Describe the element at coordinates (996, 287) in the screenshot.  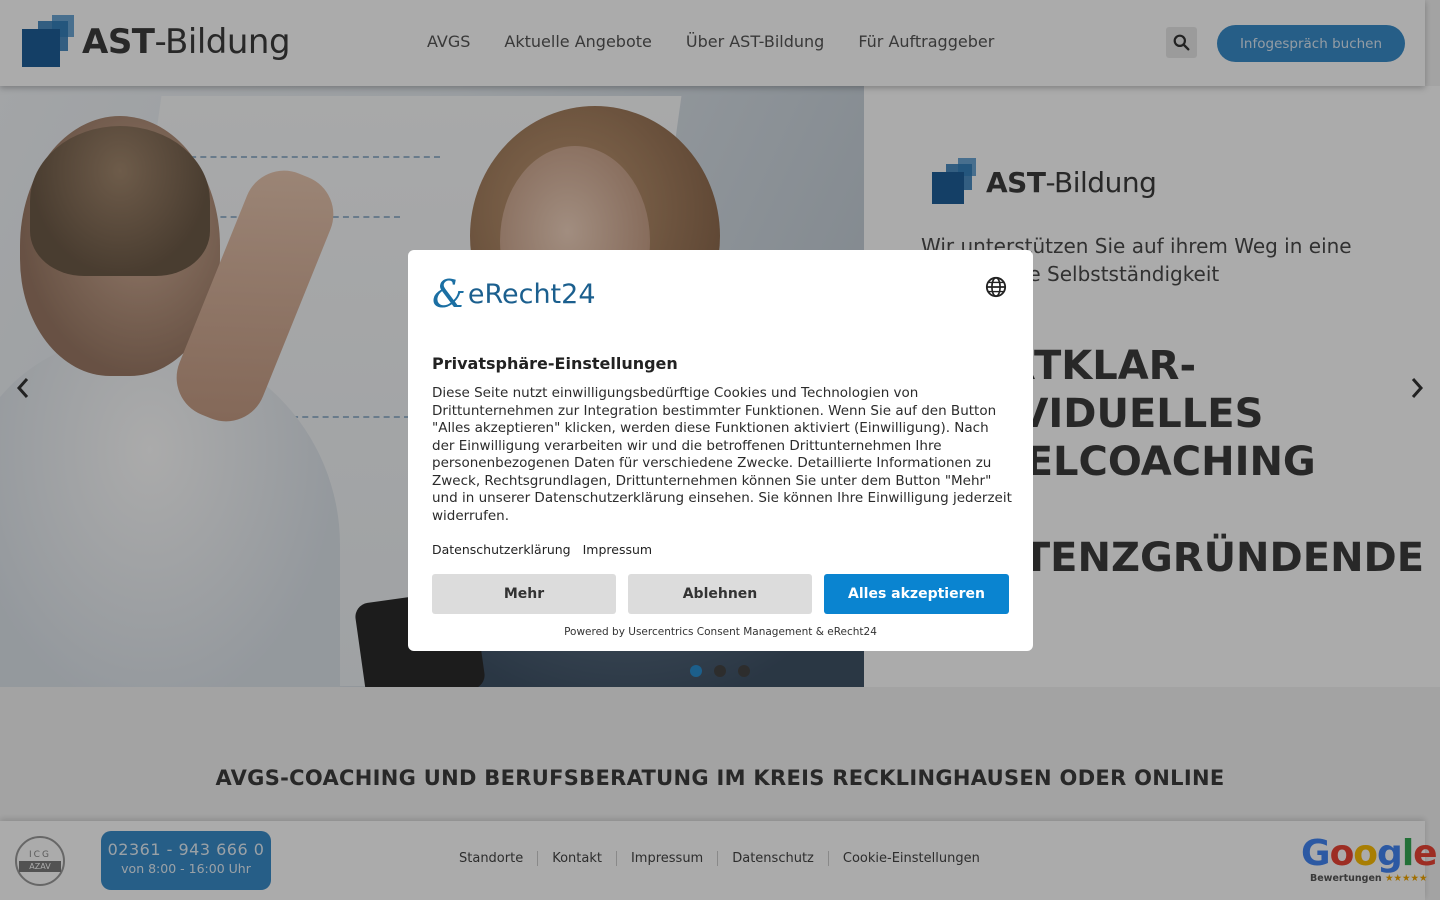
I see `globe-icon` at that location.